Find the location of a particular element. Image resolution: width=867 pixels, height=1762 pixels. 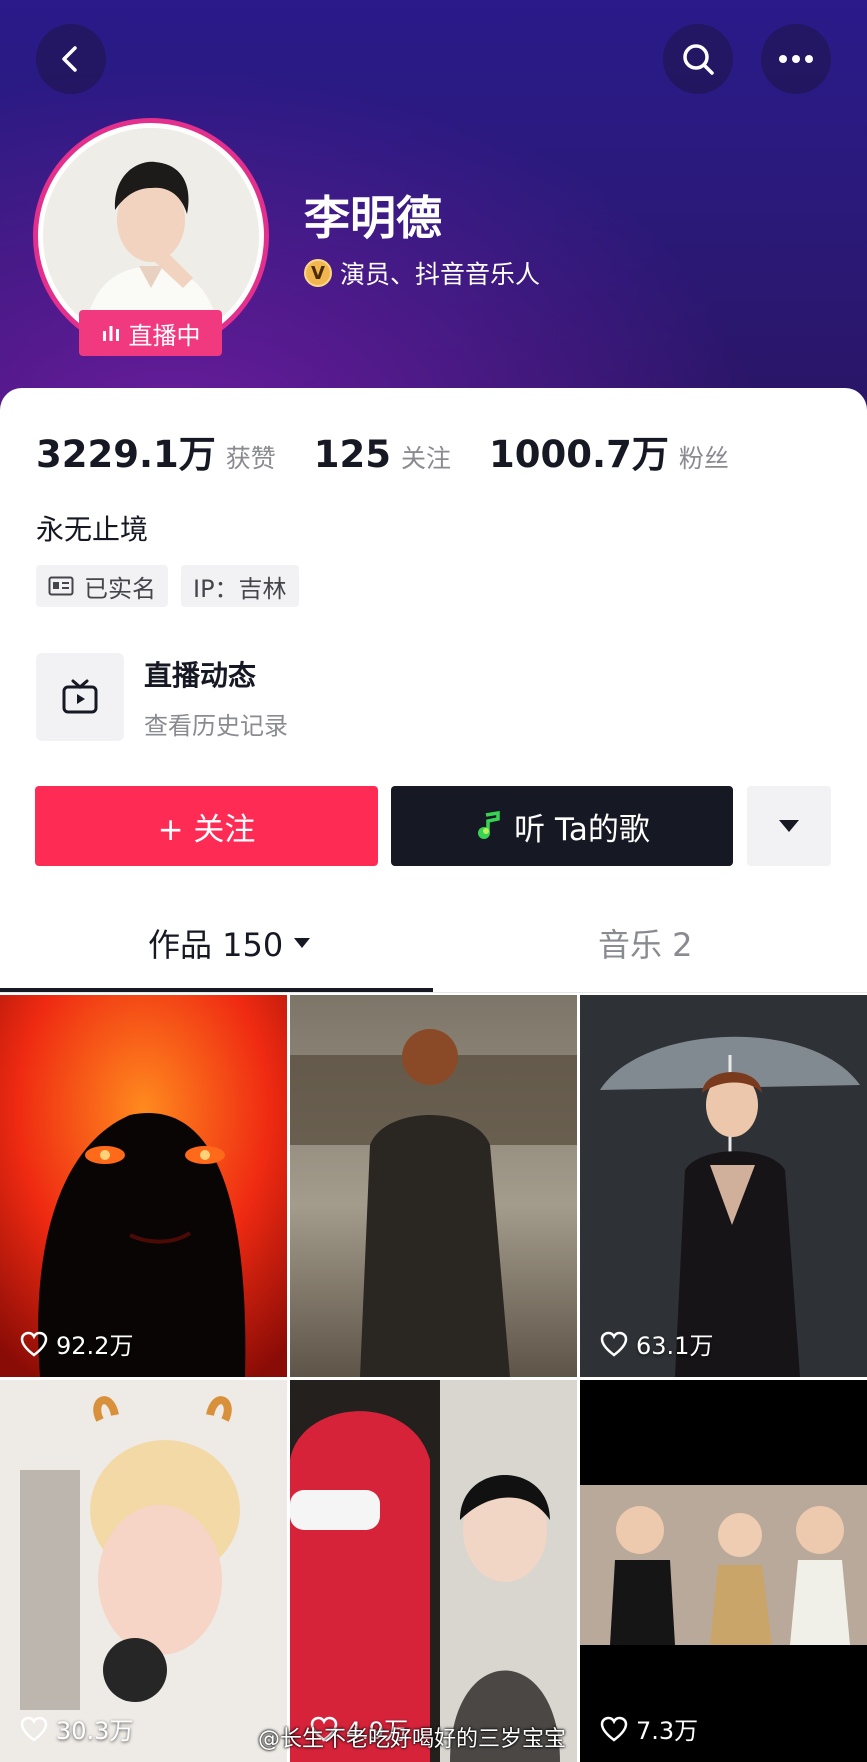

verification-text: 演员、抖音音乐人 is located at coordinates (440, 274).